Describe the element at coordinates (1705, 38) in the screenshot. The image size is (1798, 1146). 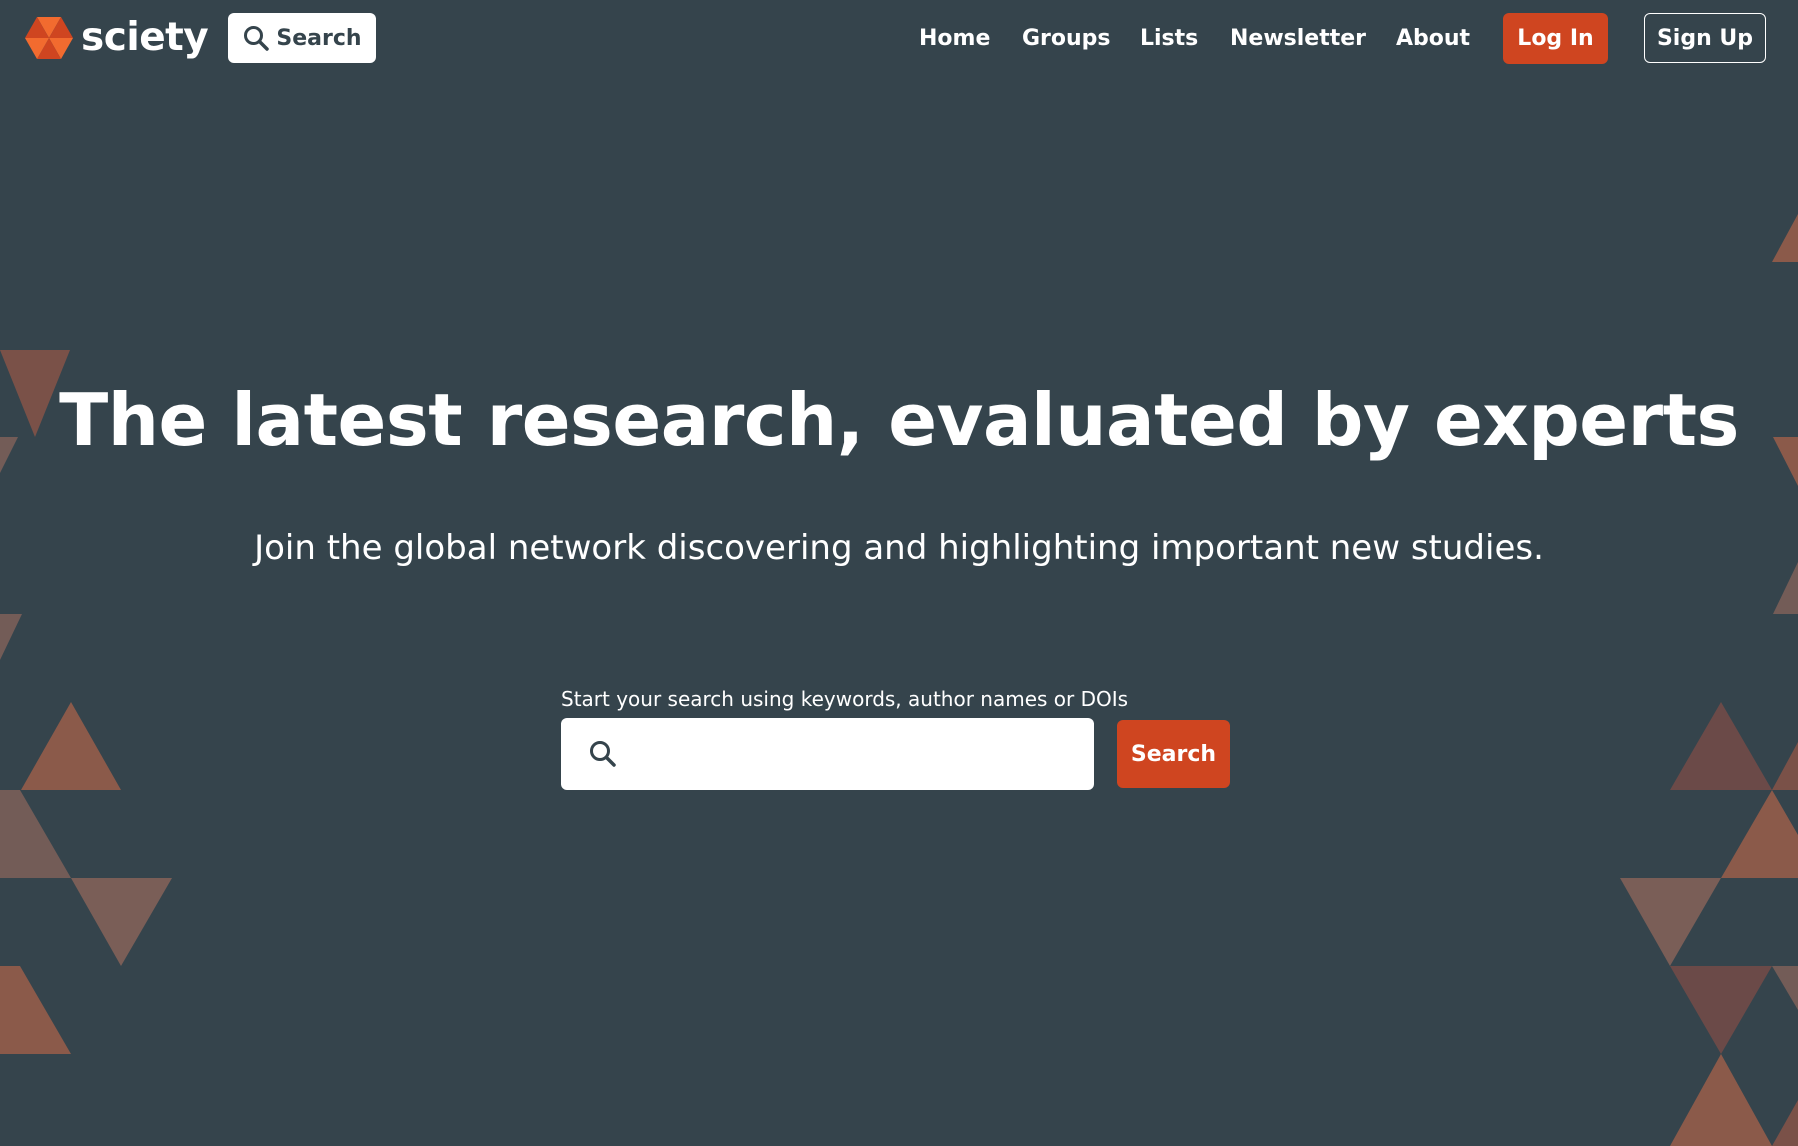
I see `signup-button: Sign Up` at that location.